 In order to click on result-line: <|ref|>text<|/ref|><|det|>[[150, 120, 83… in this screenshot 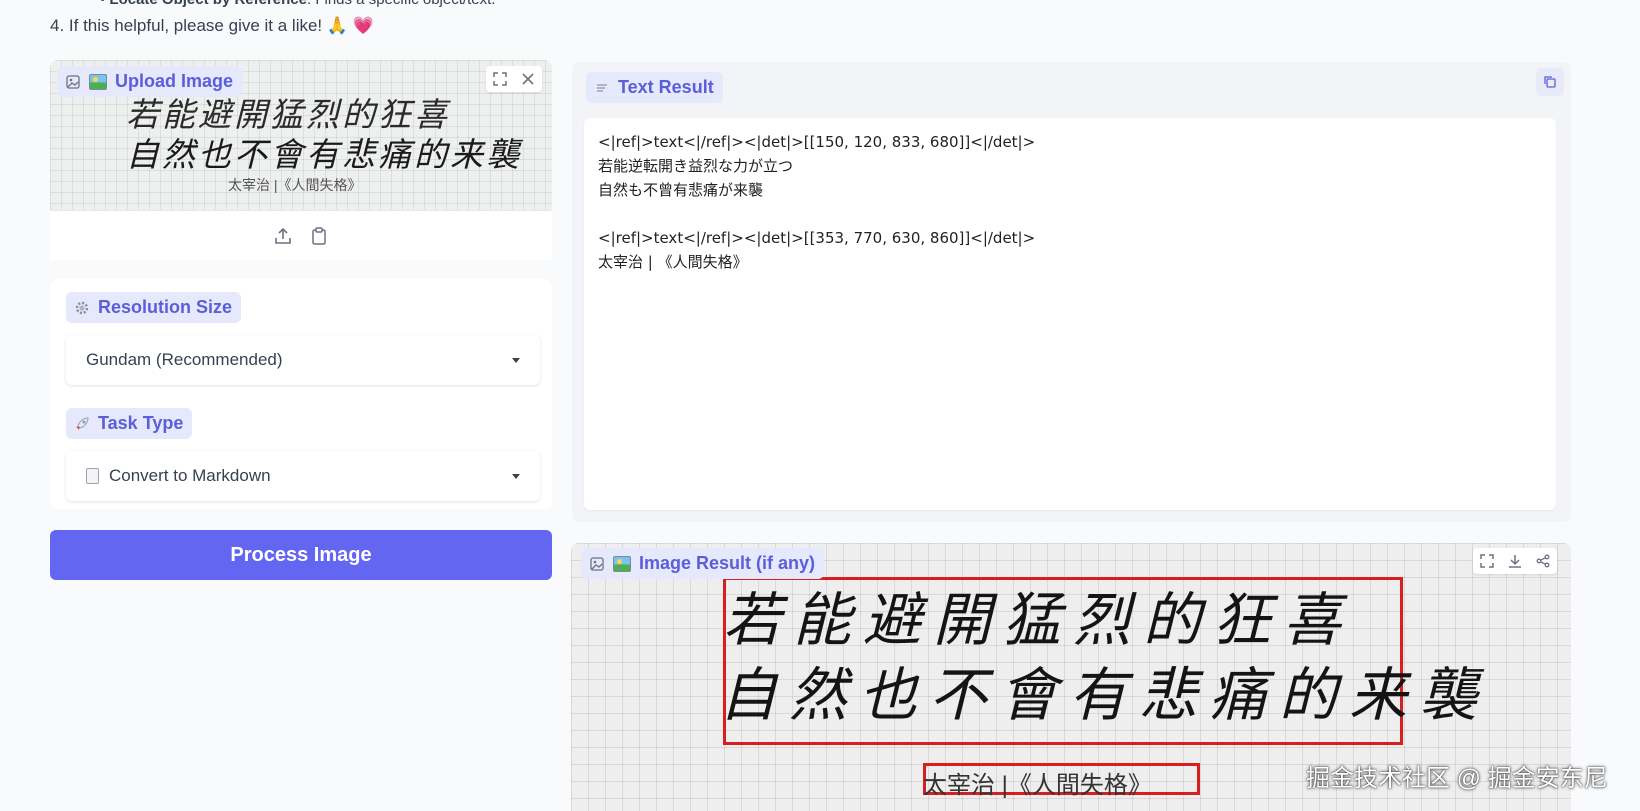, I will do `click(817, 142)`.